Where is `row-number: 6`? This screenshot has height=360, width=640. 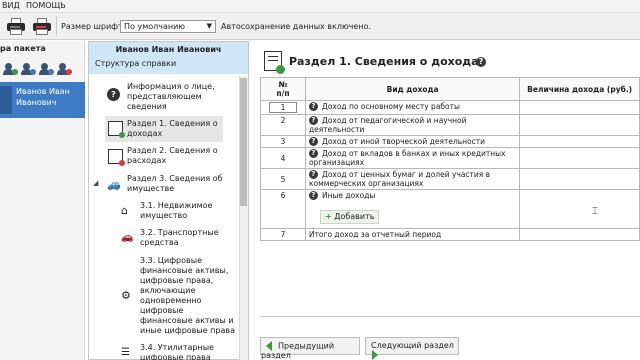
row-number: 6 is located at coordinates (283, 209).